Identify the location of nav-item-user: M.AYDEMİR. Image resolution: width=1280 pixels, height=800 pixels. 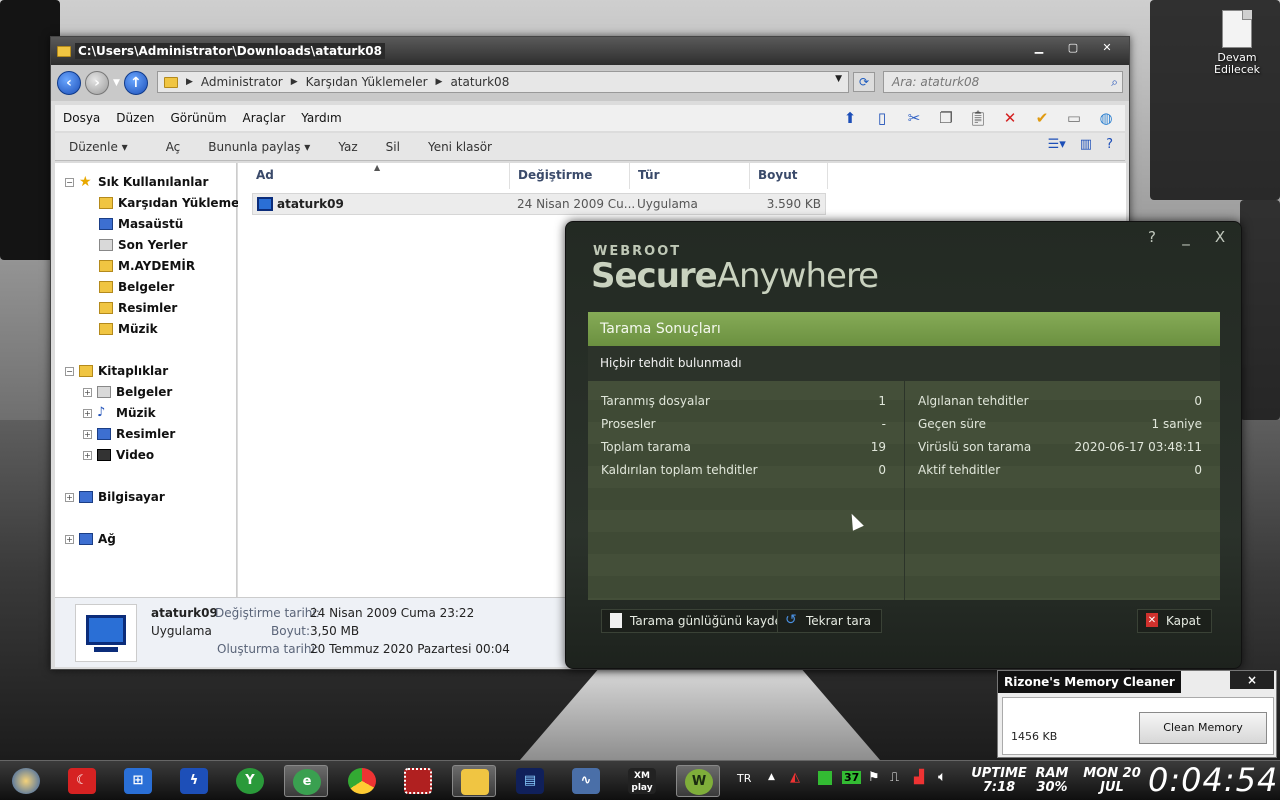
(147, 266).